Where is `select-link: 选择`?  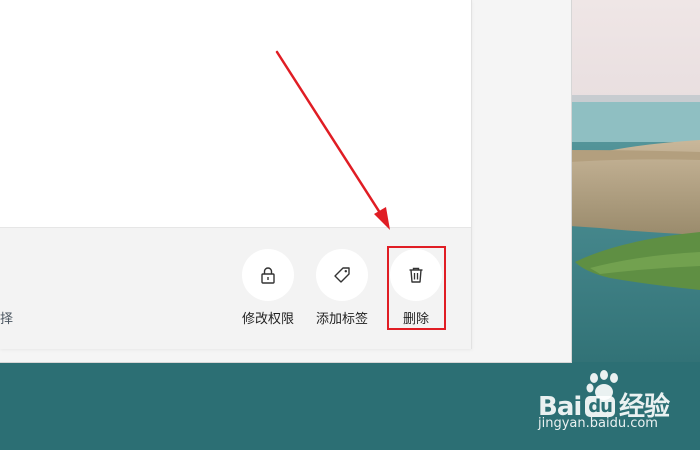
select-link: 选择 is located at coordinates (6, 317).